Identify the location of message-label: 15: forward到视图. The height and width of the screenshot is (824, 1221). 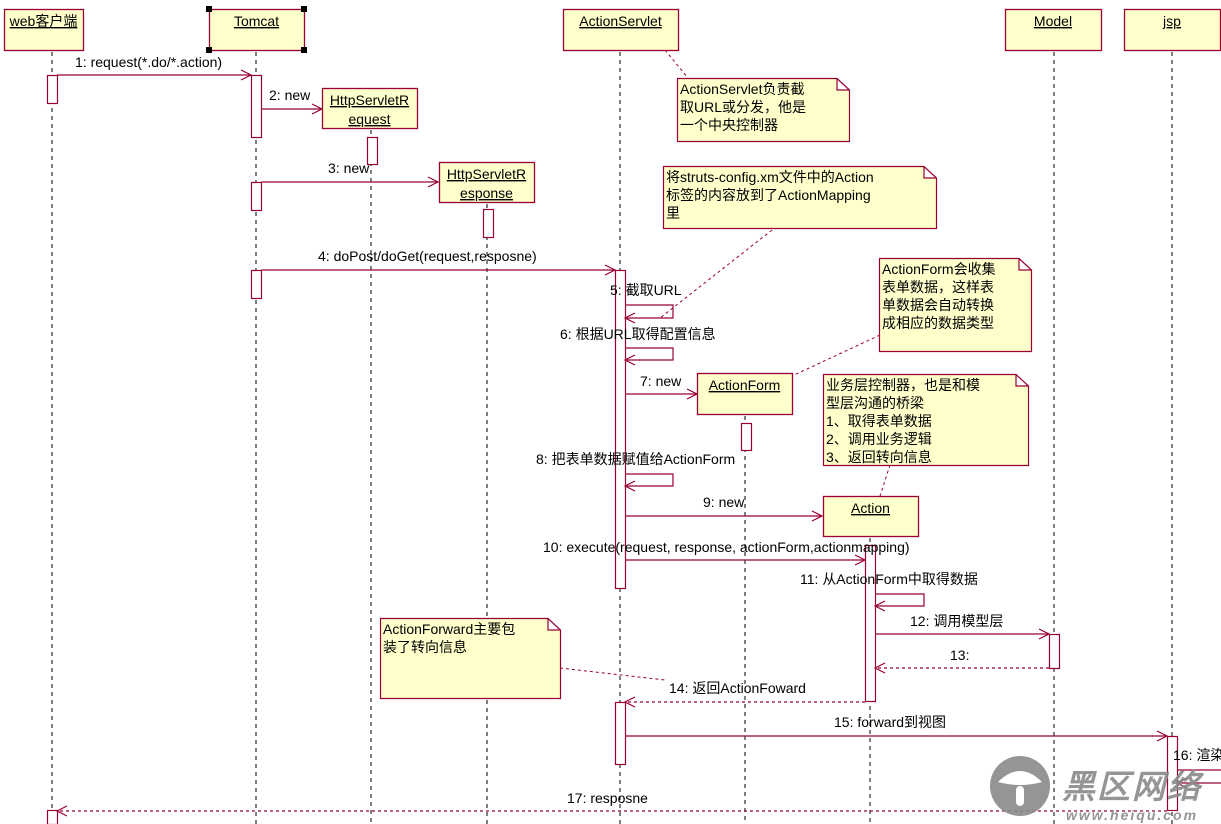
(890, 722).